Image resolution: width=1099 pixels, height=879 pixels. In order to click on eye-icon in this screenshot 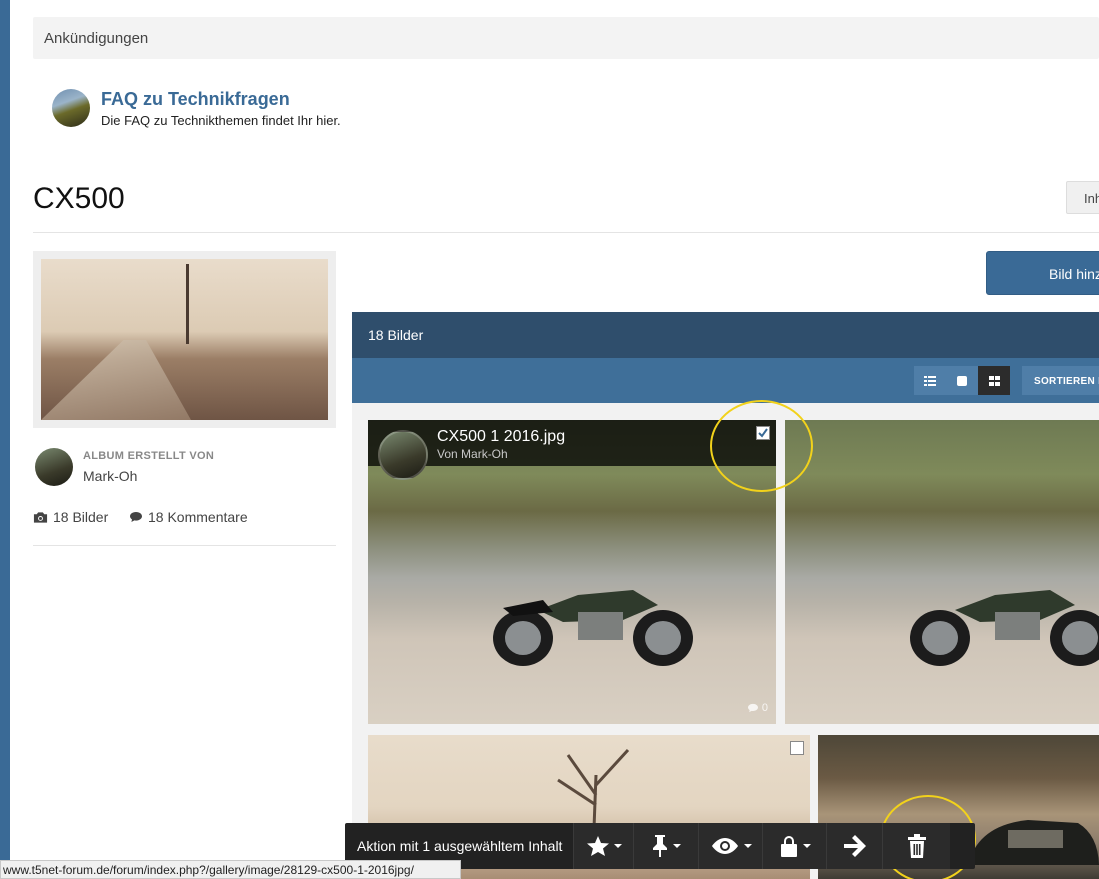, I will do `click(724, 846)`.